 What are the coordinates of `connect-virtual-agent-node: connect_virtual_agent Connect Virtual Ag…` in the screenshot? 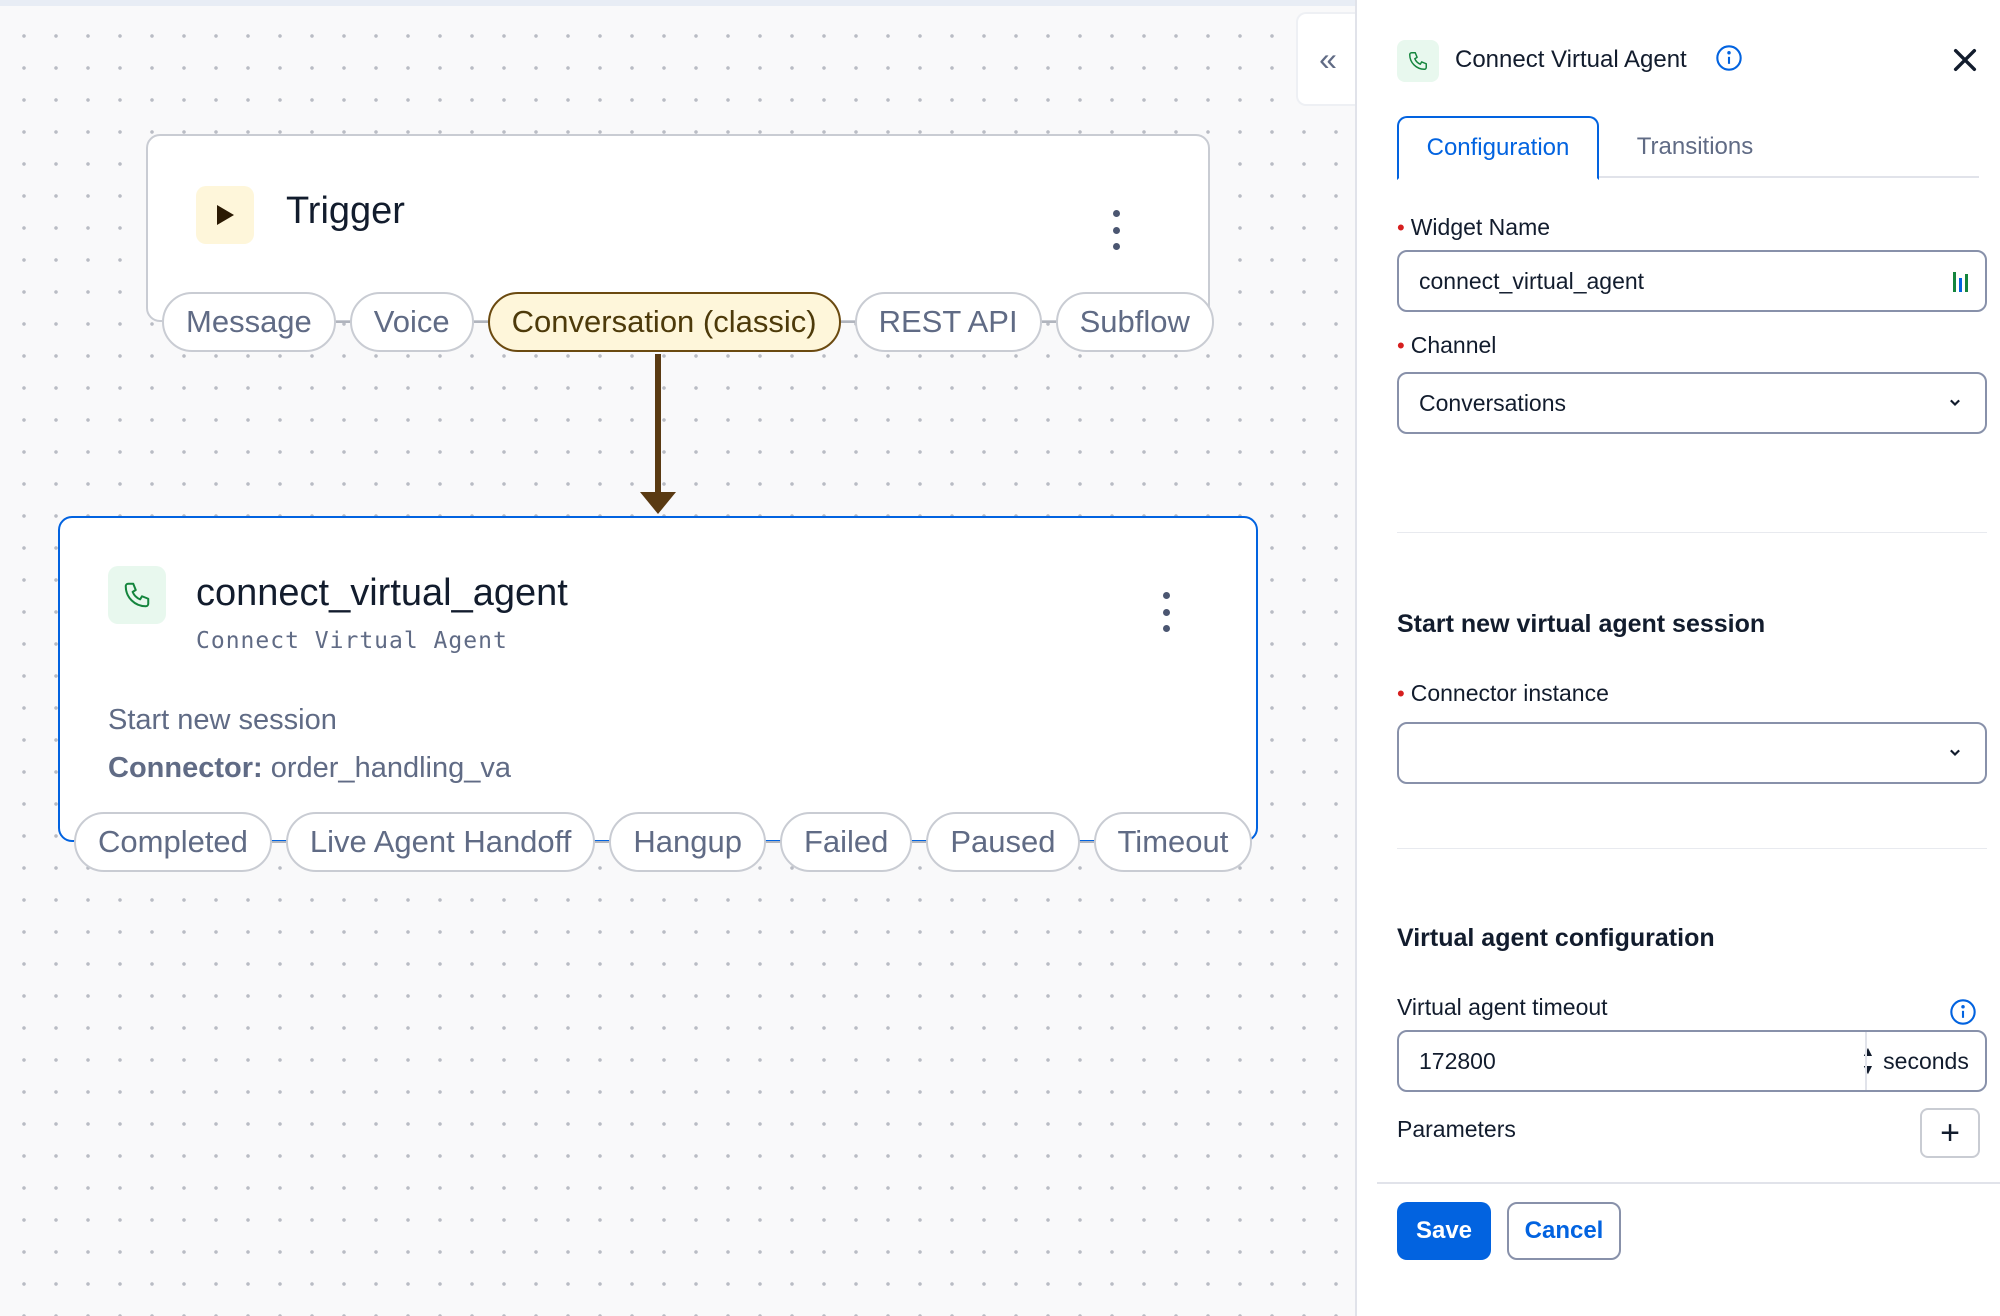 It's located at (658, 679).